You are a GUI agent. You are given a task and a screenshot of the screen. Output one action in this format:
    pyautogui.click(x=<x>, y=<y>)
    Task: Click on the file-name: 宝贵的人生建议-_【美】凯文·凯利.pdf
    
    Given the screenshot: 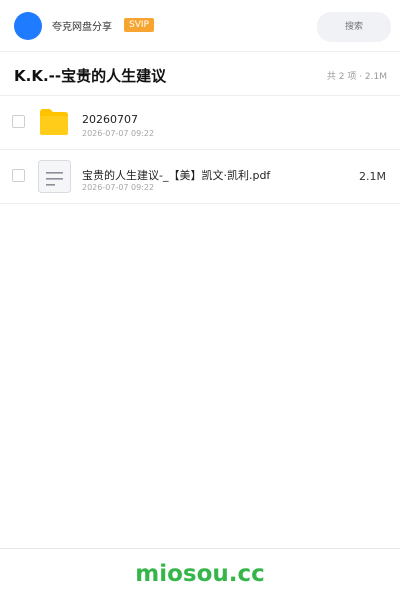 What is the action you would take?
    pyautogui.click(x=176, y=175)
    